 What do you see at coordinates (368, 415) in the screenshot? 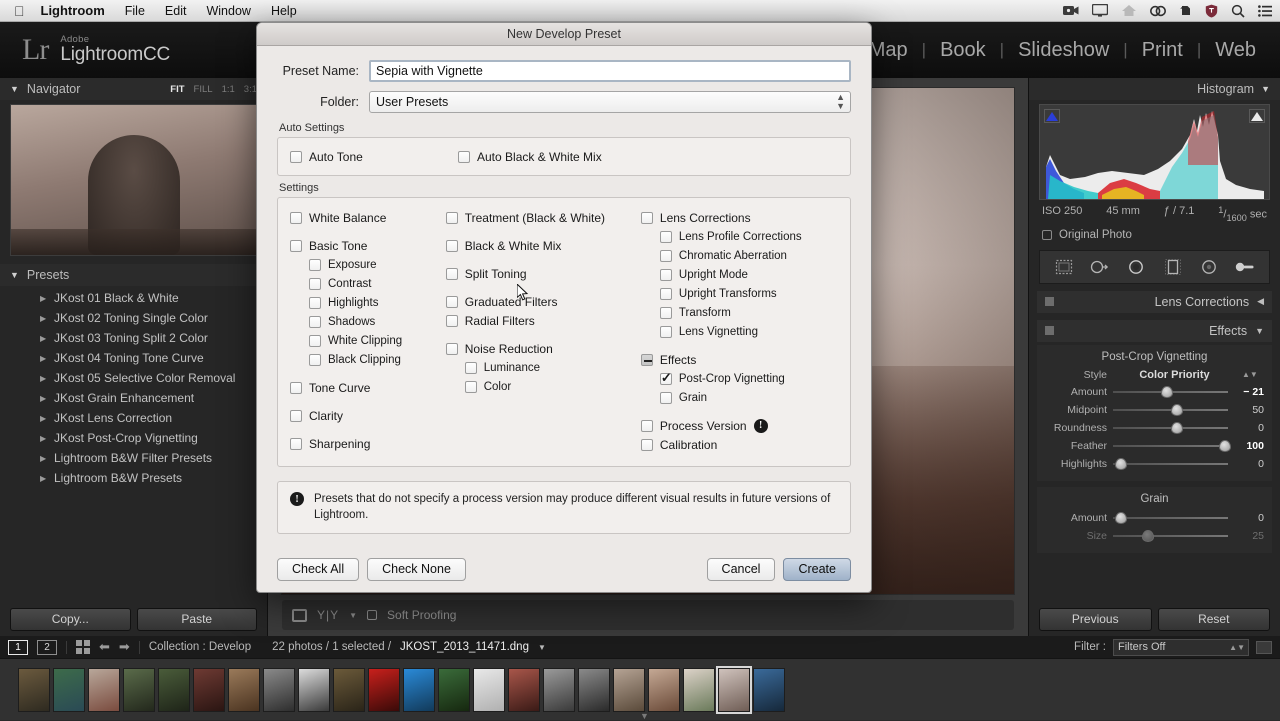
I see `checkbox-clarity: Clarity` at bounding box center [368, 415].